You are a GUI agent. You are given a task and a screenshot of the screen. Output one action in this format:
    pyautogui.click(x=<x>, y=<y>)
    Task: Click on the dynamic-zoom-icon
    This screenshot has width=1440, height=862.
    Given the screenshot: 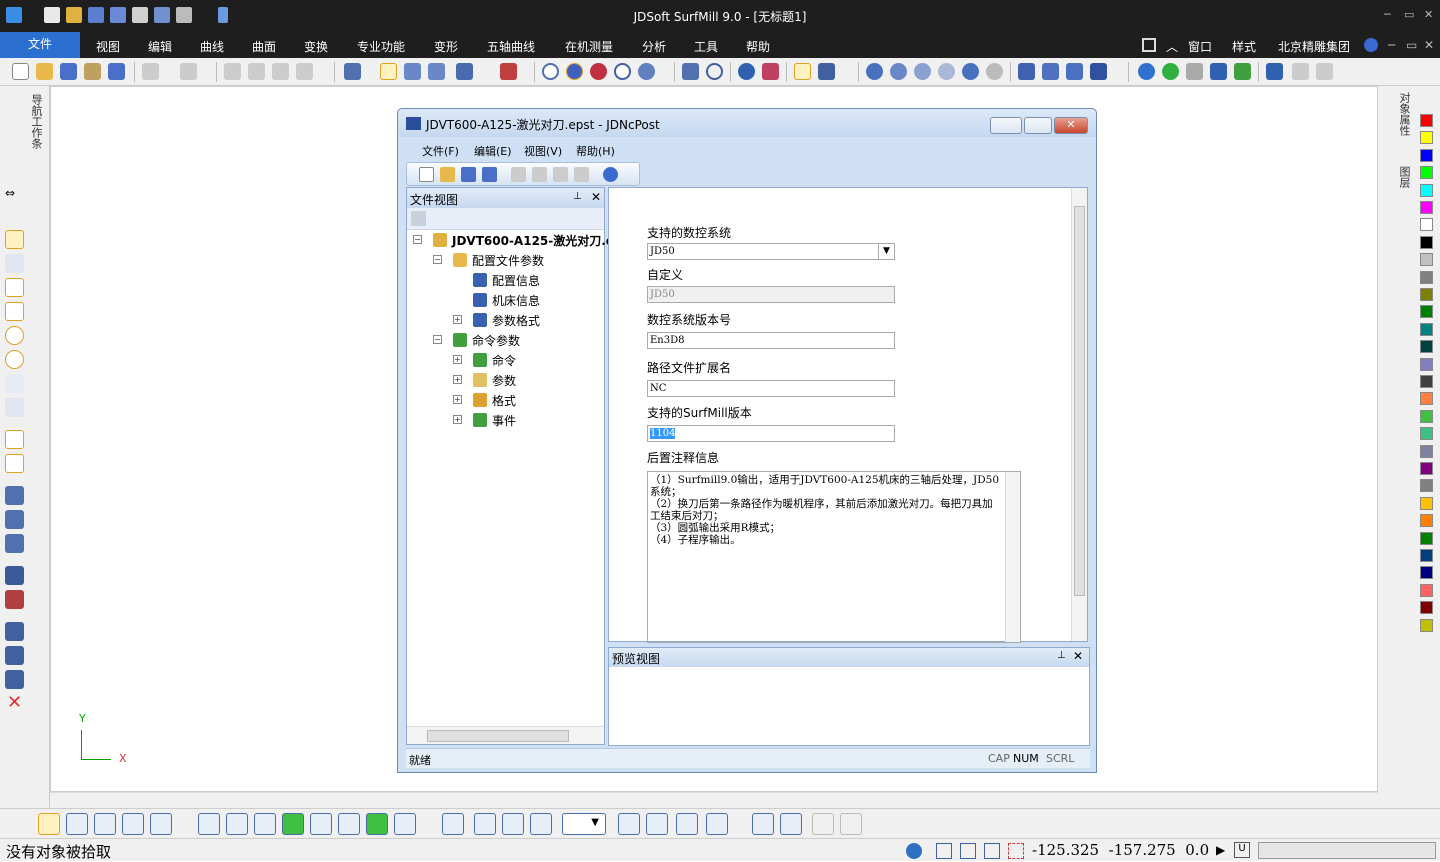 What is the action you would take?
    pyautogui.click(x=1050, y=71)
    